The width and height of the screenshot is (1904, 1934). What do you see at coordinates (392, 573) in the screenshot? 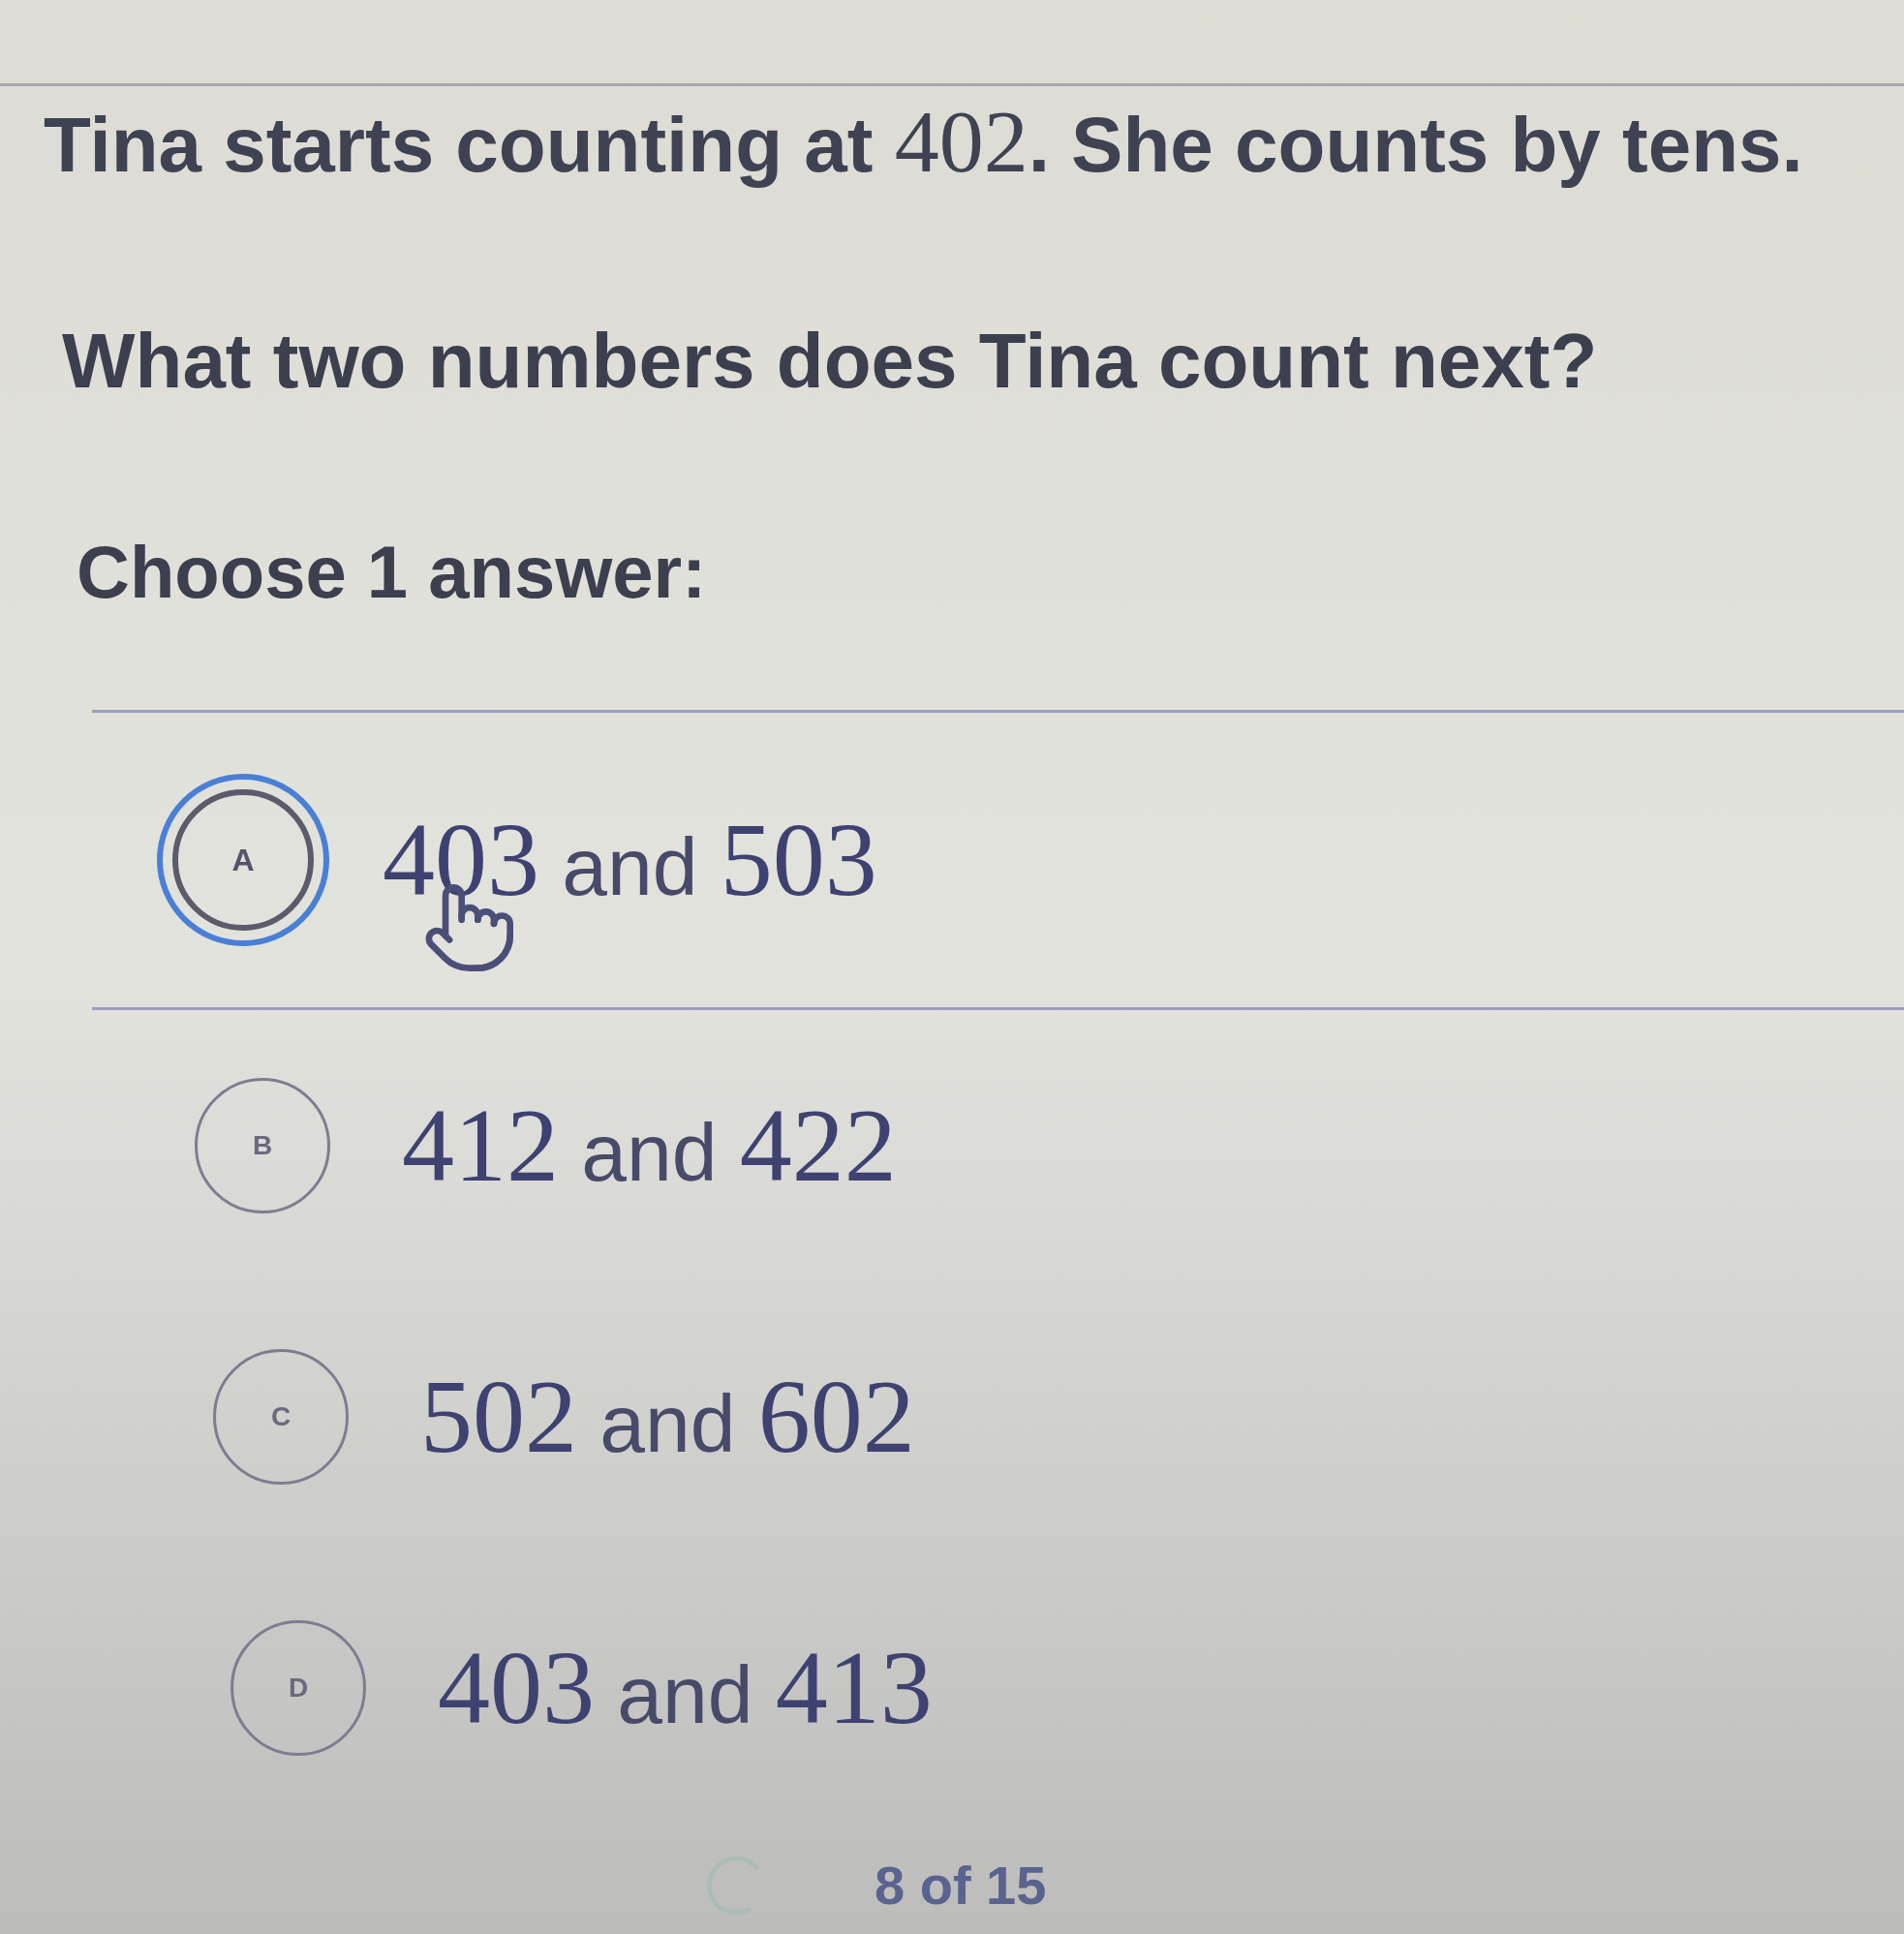
I see `instruction-text: Choose 1 answer:` at bounding box center [392, 573].